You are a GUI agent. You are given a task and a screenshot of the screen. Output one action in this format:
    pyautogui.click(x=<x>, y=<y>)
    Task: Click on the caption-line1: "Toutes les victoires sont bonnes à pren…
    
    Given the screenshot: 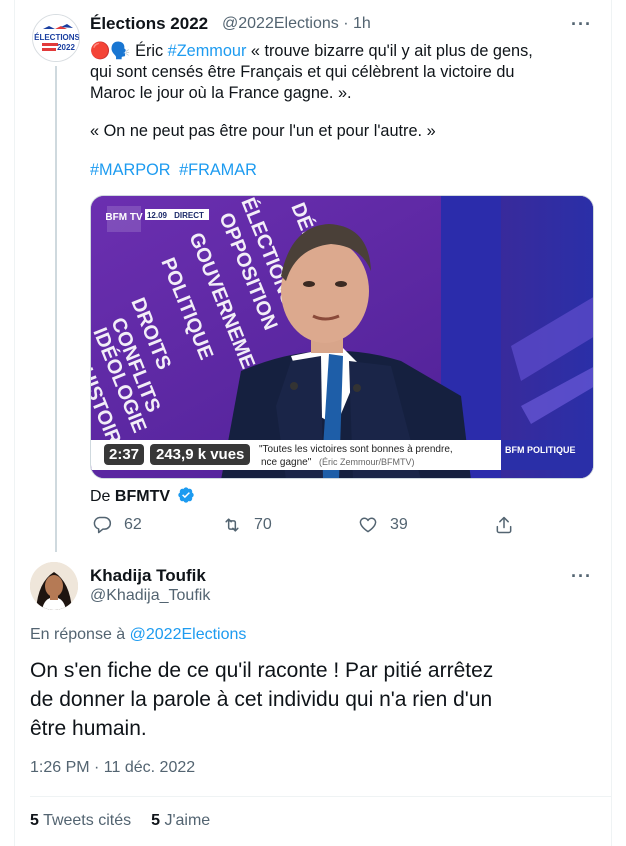 What is the action you would take?
    pyautogui.click(x=356, y=449)
    